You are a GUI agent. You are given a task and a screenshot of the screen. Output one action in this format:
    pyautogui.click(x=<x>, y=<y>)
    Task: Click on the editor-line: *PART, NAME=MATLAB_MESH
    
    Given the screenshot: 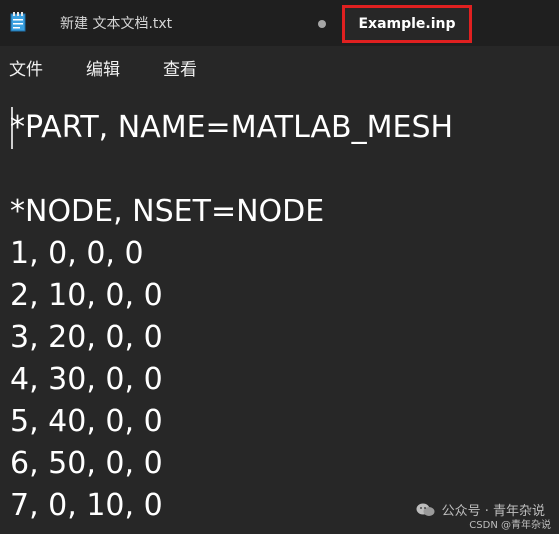 What is the action you would take?
    pyautogui.click(x=232, y=127)
    